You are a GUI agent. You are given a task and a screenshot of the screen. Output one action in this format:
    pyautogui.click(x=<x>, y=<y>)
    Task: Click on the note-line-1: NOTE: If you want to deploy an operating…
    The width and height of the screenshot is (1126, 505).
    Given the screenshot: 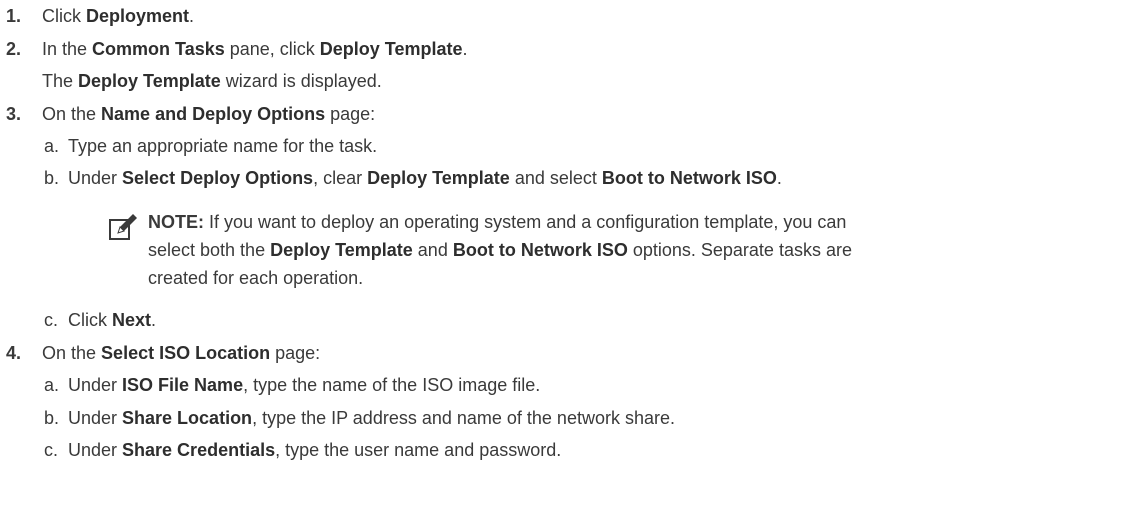 What is the action you would take?
    pyautogui.click(x=497, y=222)
    